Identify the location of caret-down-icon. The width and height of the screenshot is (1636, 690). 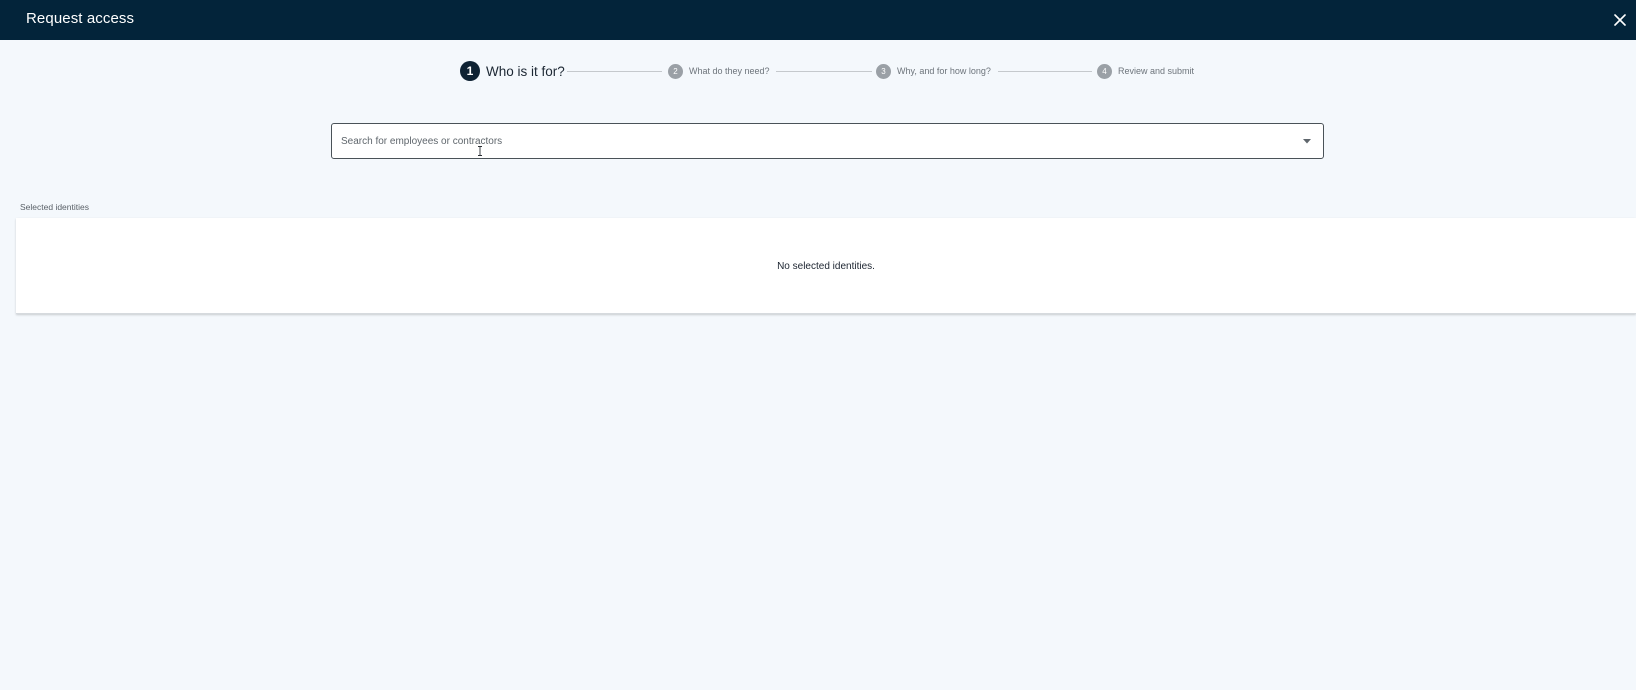
(1307, 140).